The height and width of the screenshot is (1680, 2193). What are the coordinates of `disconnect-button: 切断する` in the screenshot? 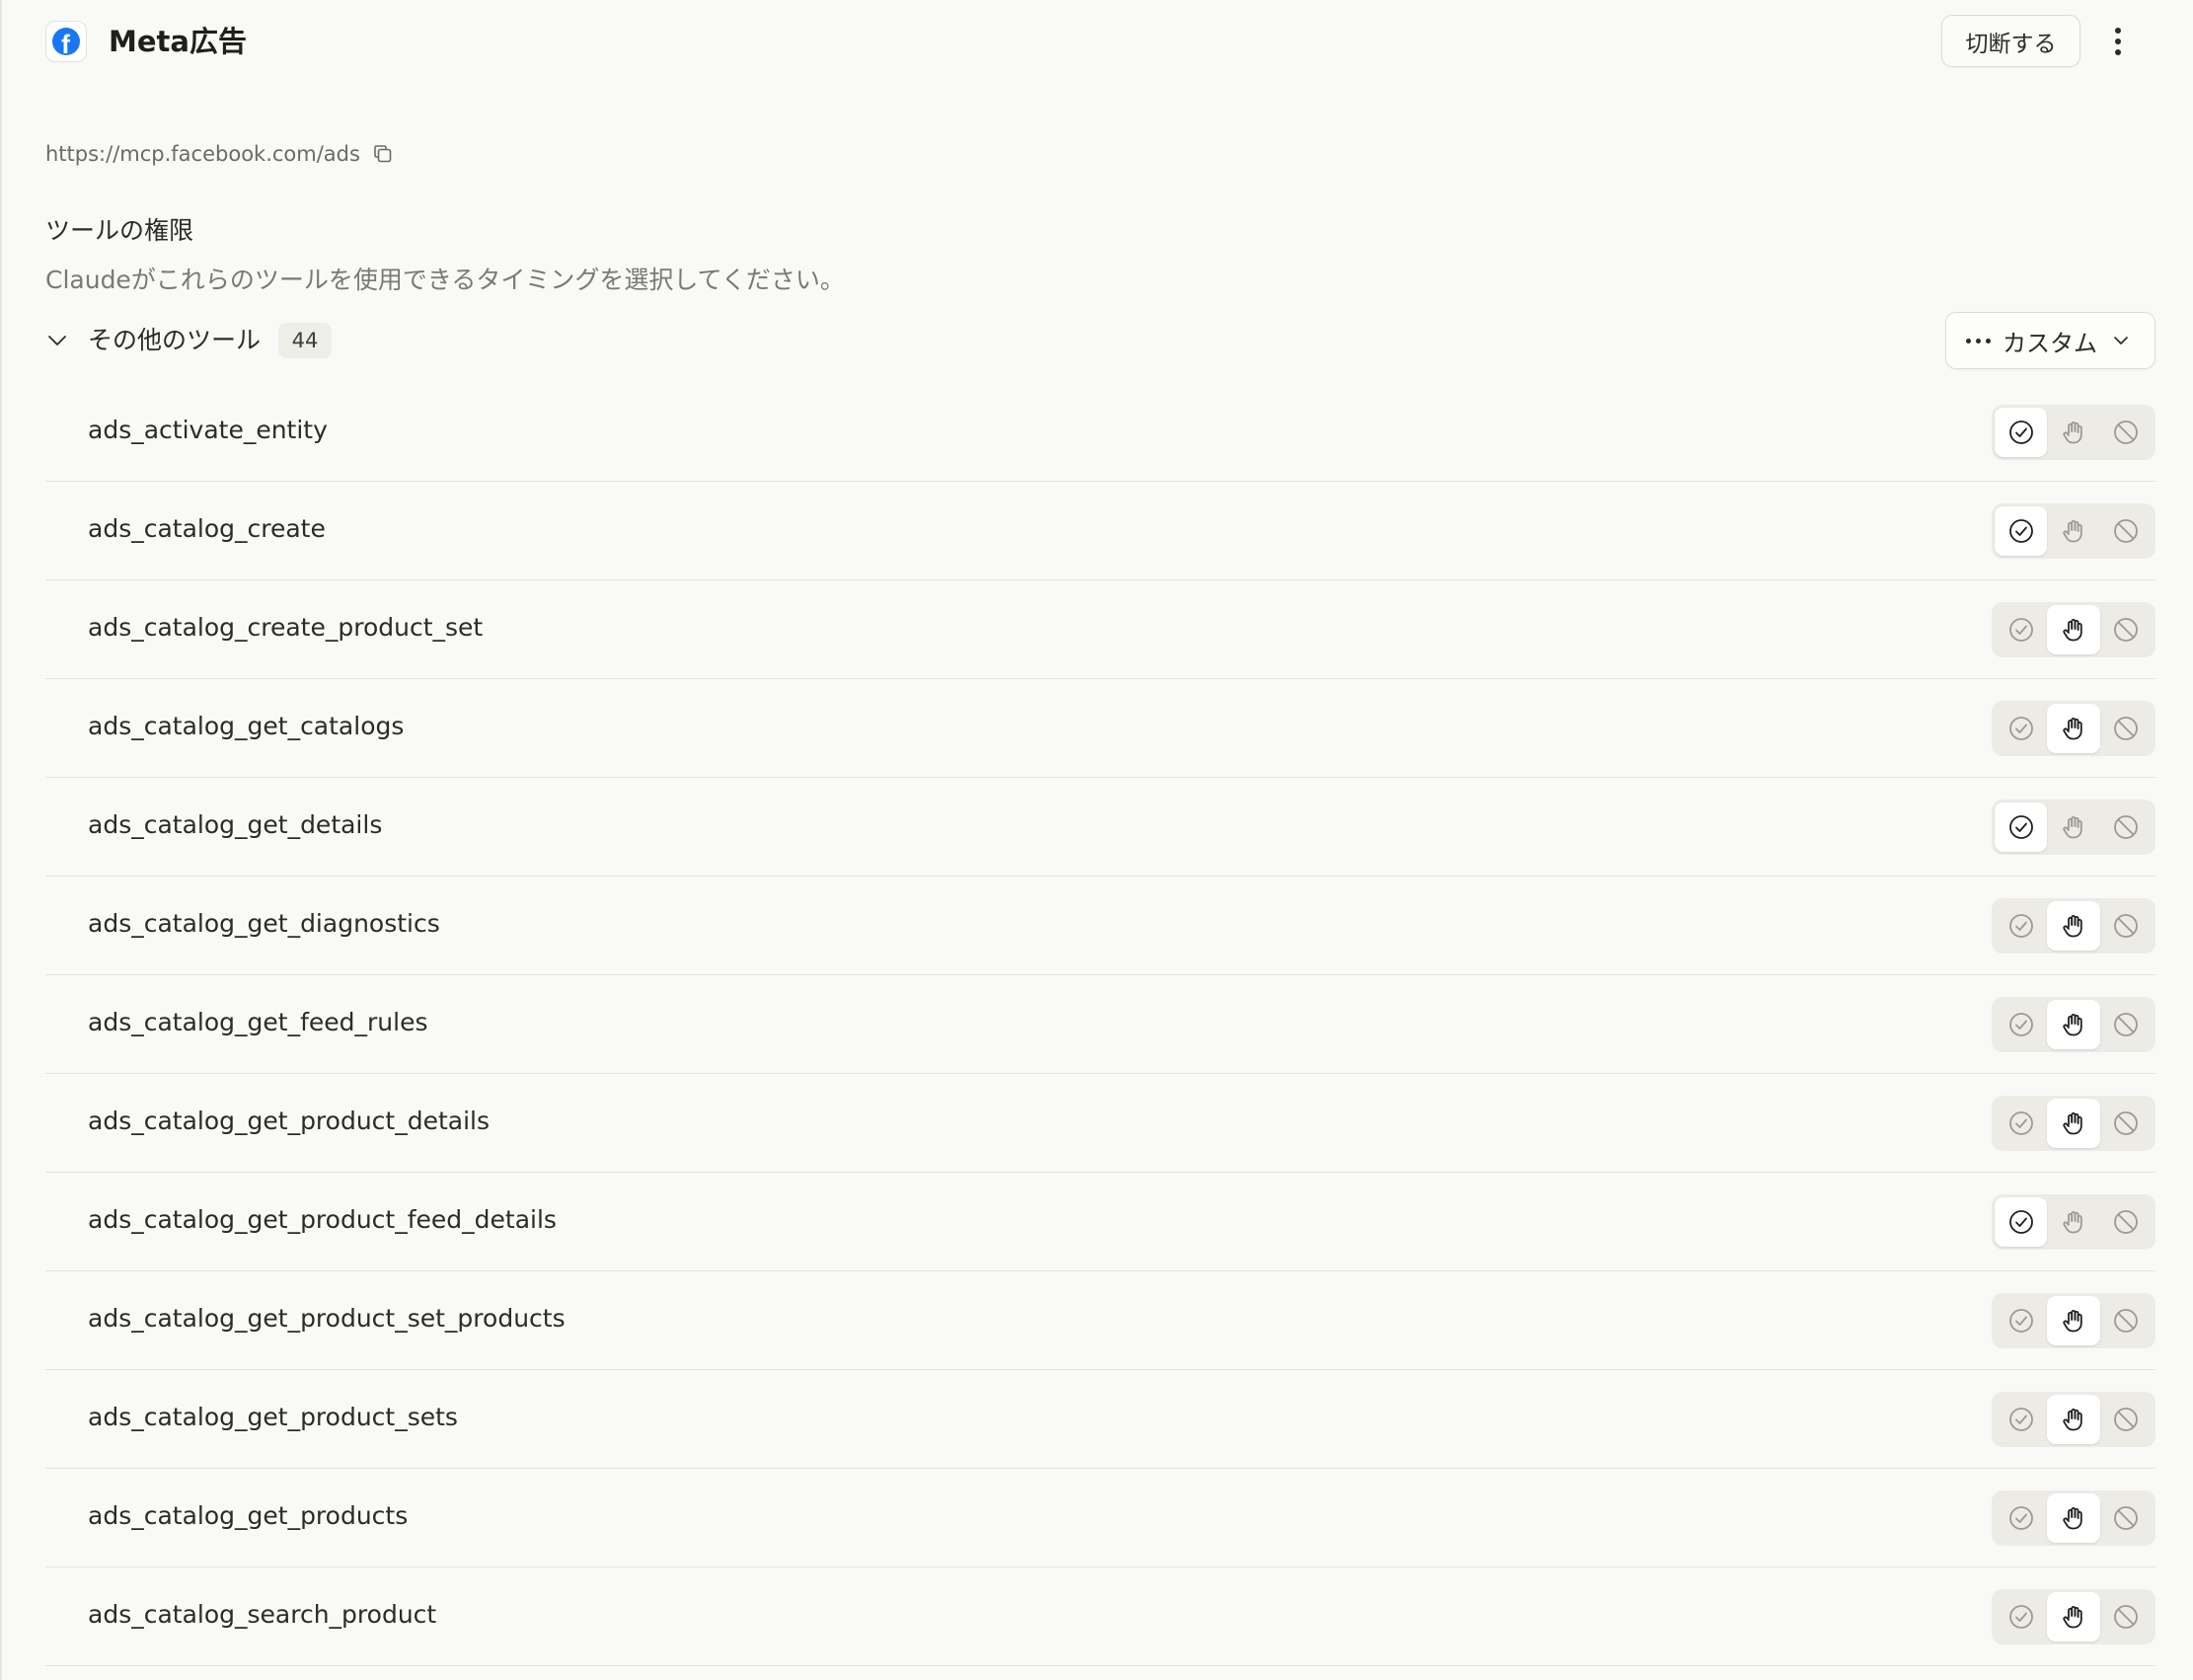 It's located at (2010, 41).